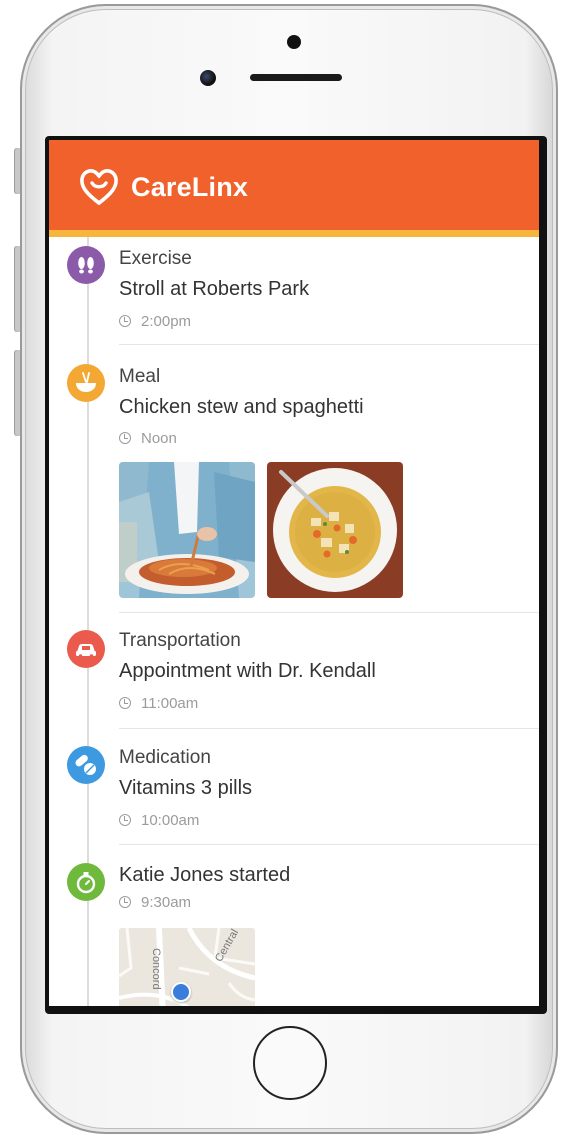 This screenshot has height=1139, width=568. What do you see at coordinates (99, 187) in the screenshot?
I see `heart-logo-icon` at bounding box center [99, 187].